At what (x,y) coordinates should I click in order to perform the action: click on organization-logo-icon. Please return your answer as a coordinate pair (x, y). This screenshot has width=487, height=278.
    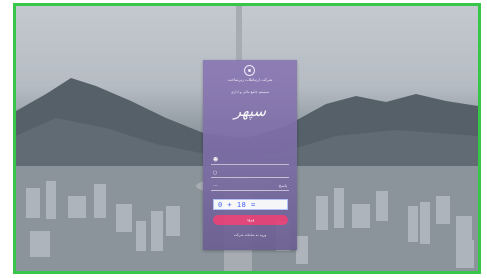
    Looking at the image, I should click on (249, 70).